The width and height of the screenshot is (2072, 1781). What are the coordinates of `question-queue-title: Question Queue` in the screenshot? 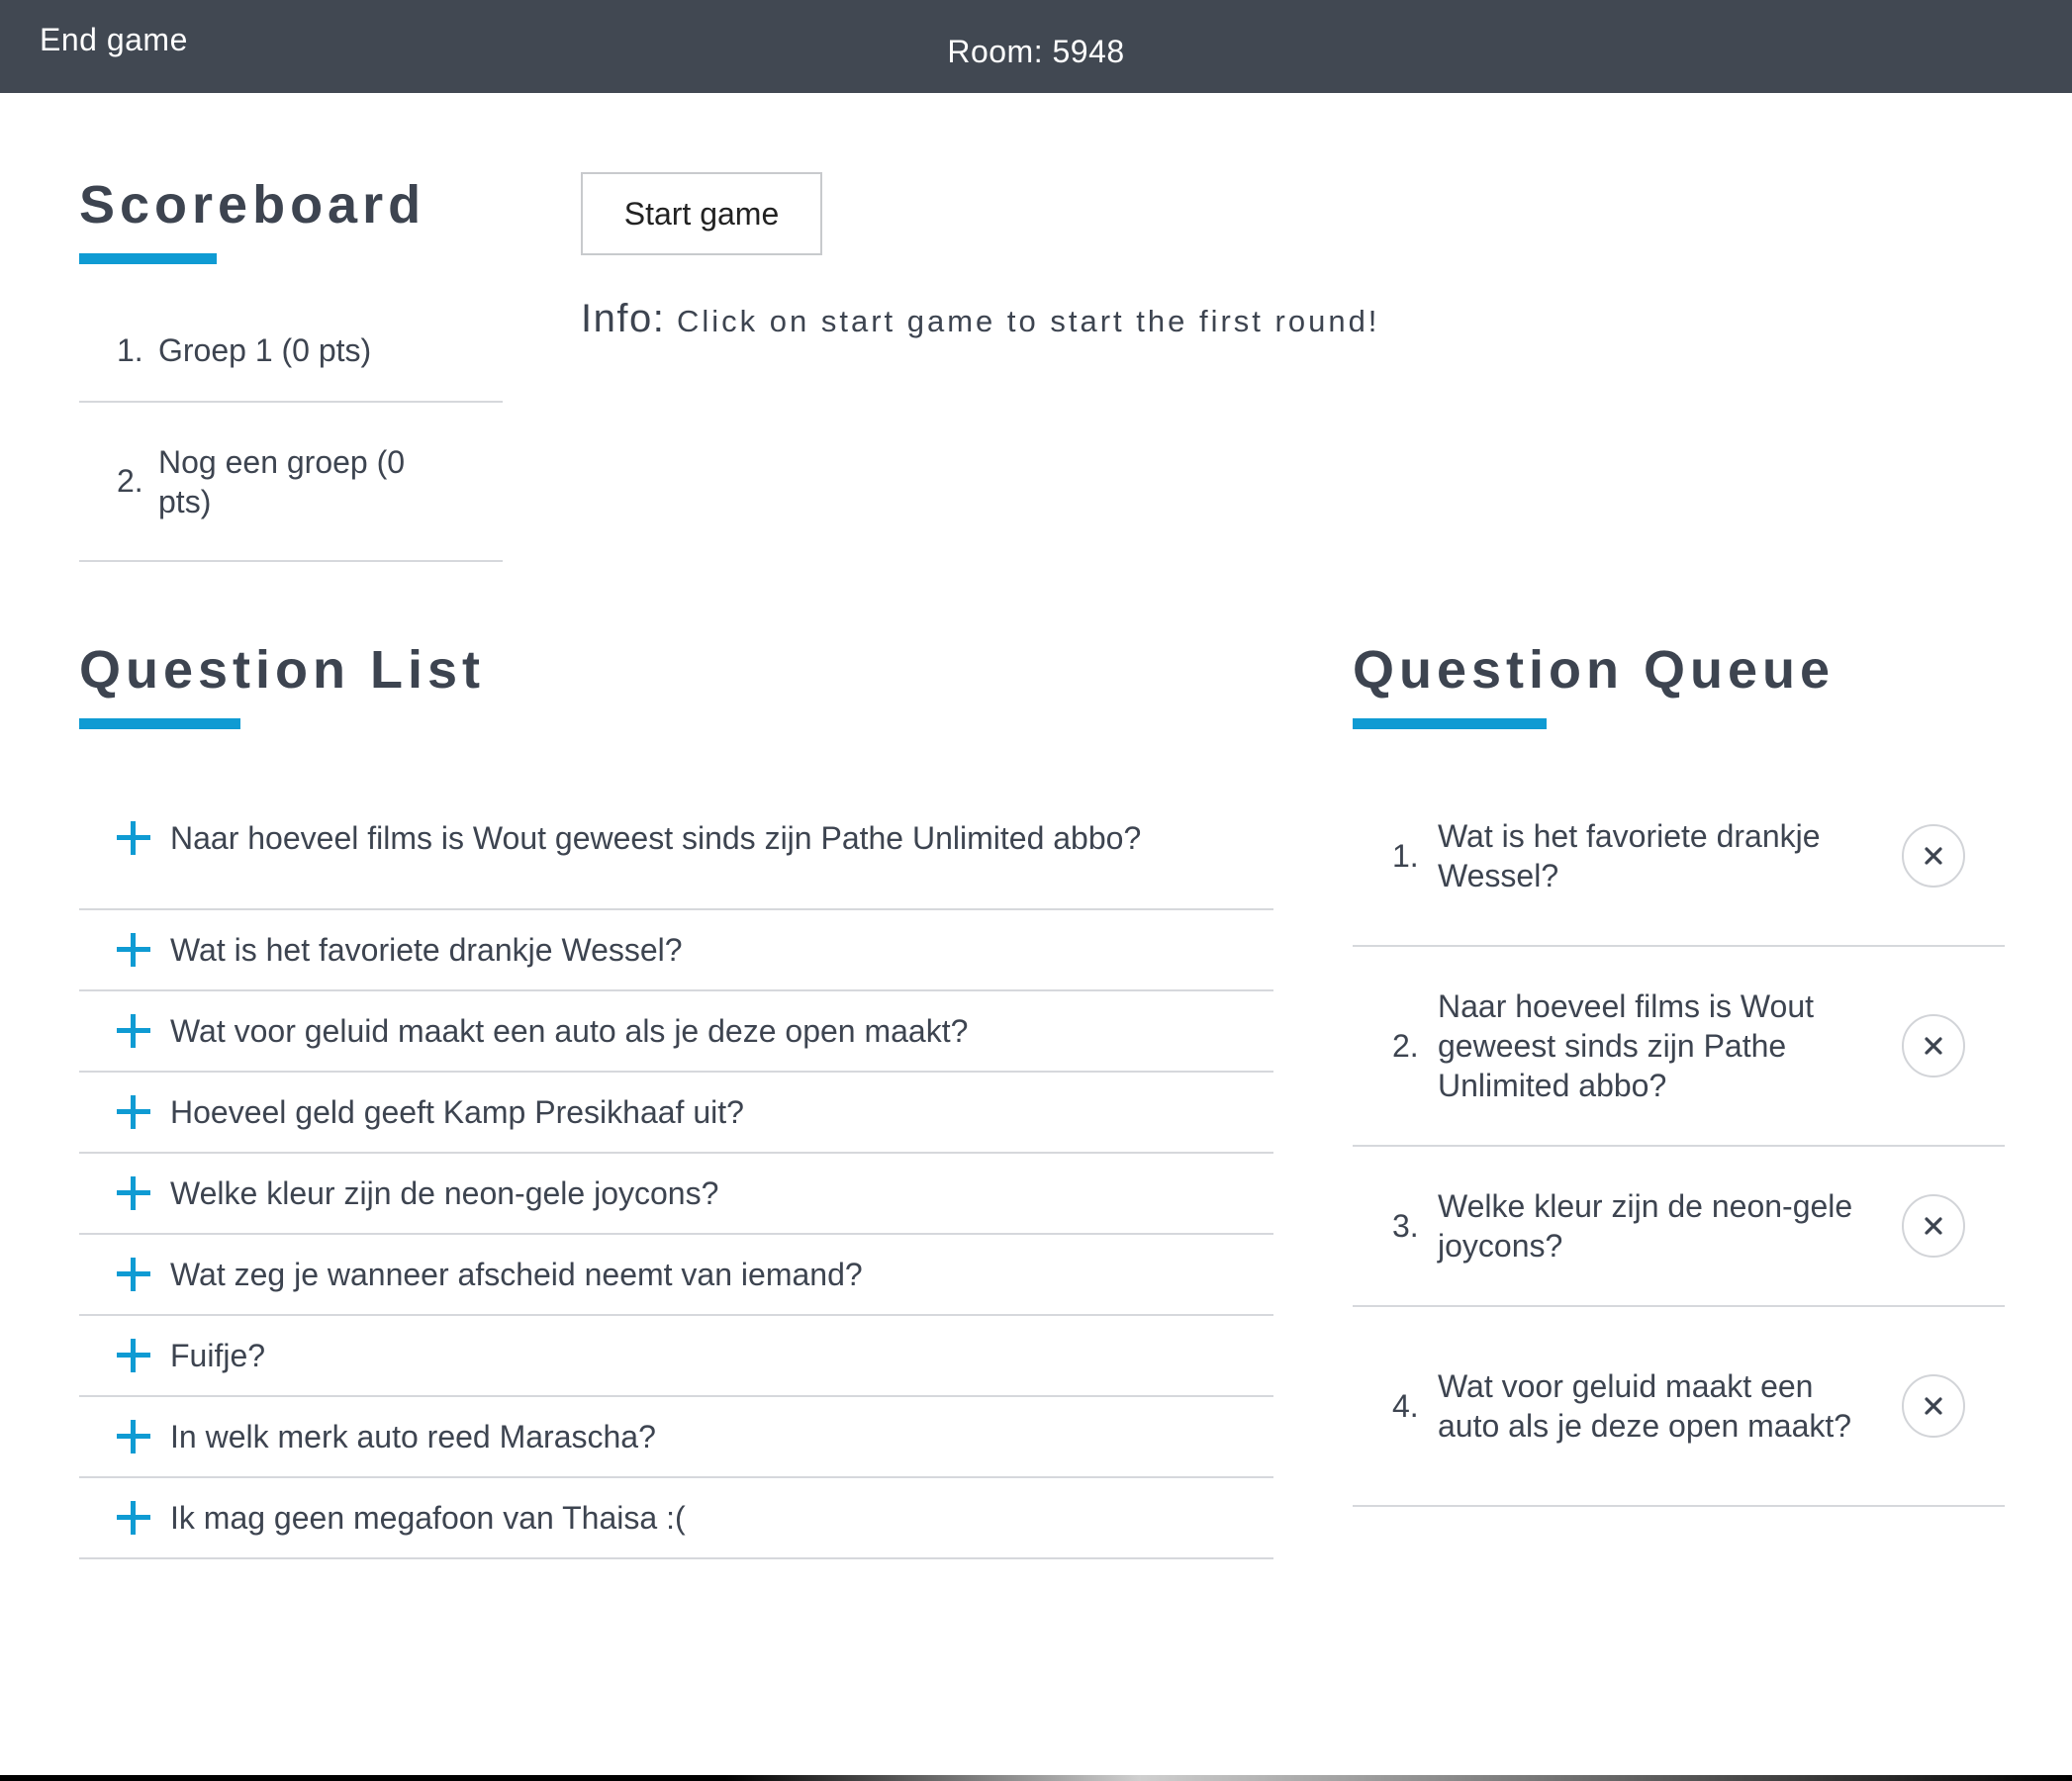 It's located at (1594, 670).